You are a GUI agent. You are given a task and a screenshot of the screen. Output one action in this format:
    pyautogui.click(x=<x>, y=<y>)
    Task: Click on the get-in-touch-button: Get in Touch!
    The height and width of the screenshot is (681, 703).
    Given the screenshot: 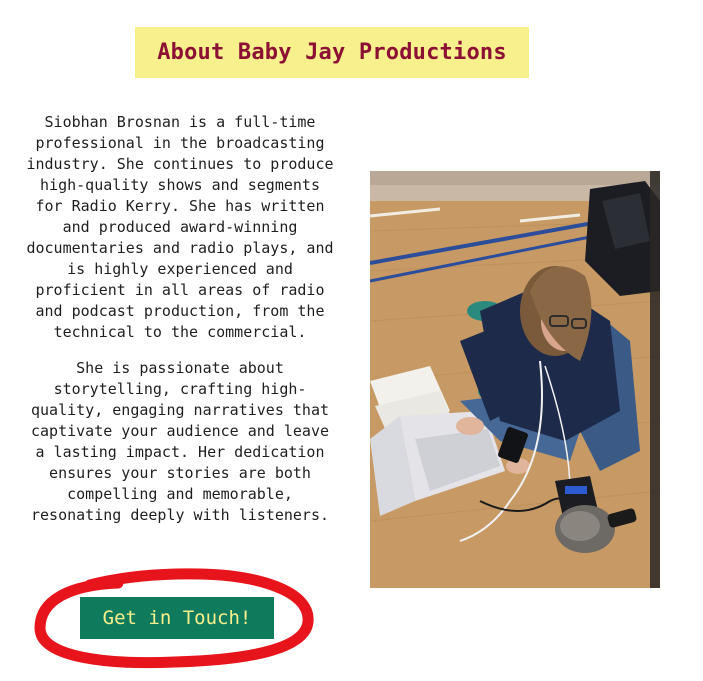 What is the action you would take?
    pyautogui.click(x=177, y=618)
    